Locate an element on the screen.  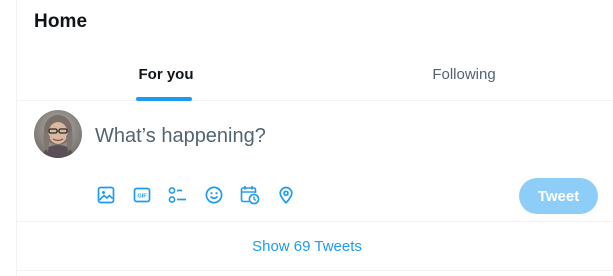
page-title: Home is located at coordinates (61, 21).